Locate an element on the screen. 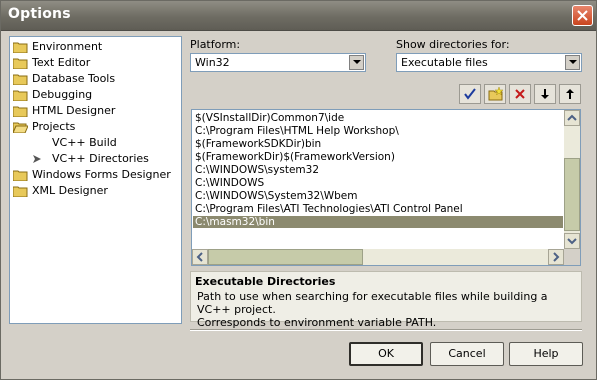 The image size is (597, 380). move-up-icon is located at coordinates (570, 94).